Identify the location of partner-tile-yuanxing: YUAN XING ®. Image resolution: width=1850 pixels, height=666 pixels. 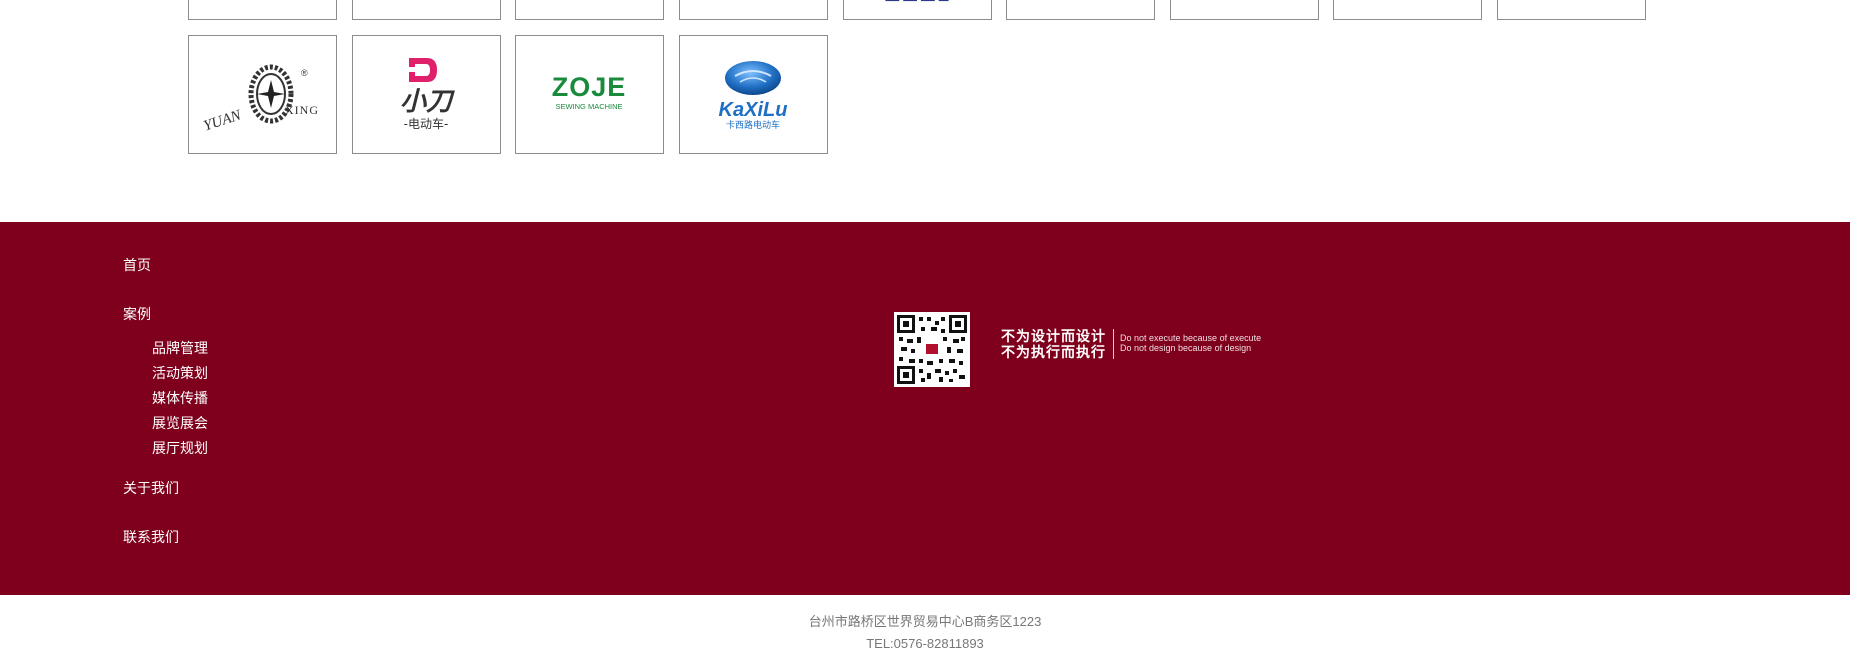
(262, 94).